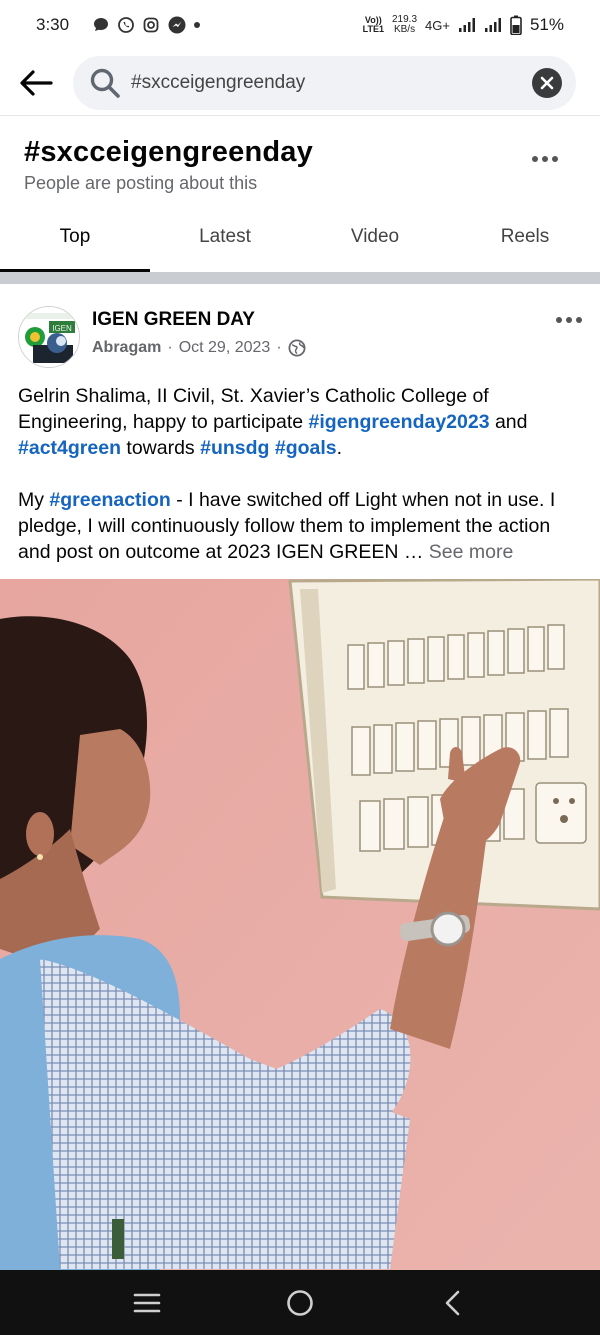  What do you see at coordinates (151, 25) in the screenshot?
I see `instagram-icon` at bounding box center [151, 25].